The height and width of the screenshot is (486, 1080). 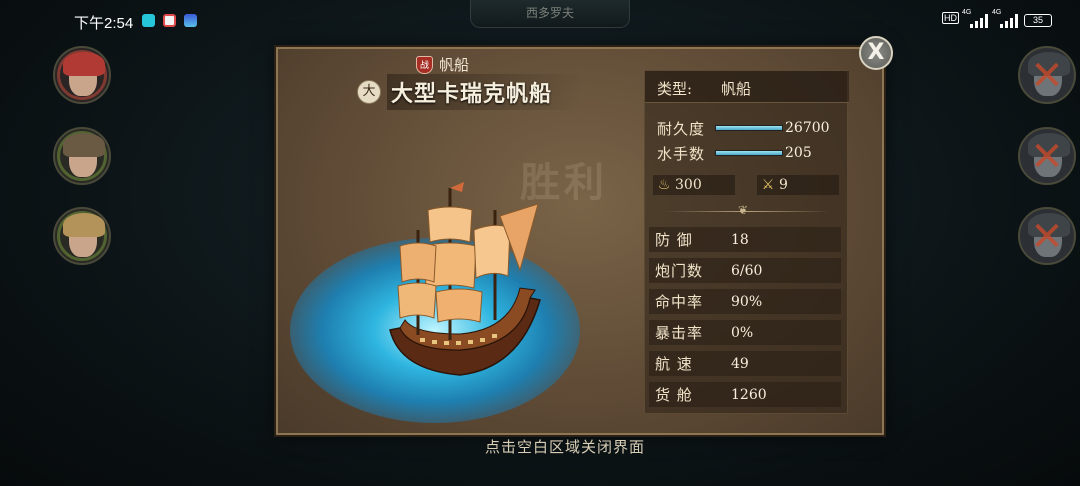 I want to click on ship-category: 战 帆船, so click(x=442, y=64).